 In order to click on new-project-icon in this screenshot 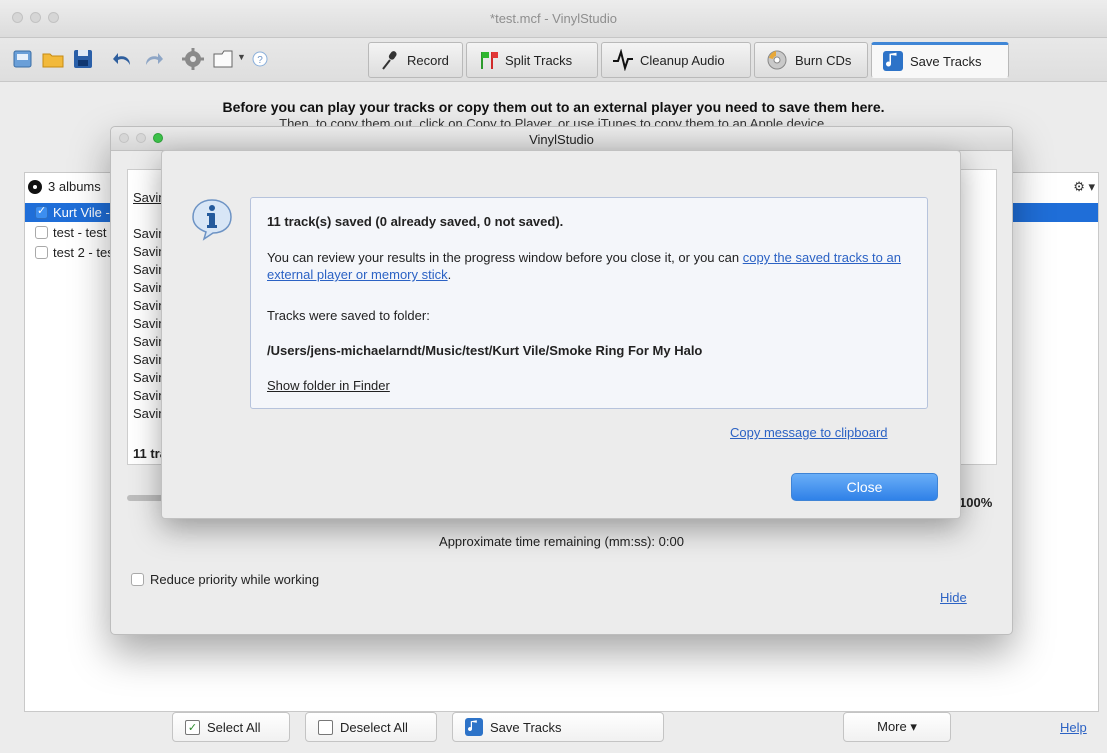, I will do `click(23, 59)`.